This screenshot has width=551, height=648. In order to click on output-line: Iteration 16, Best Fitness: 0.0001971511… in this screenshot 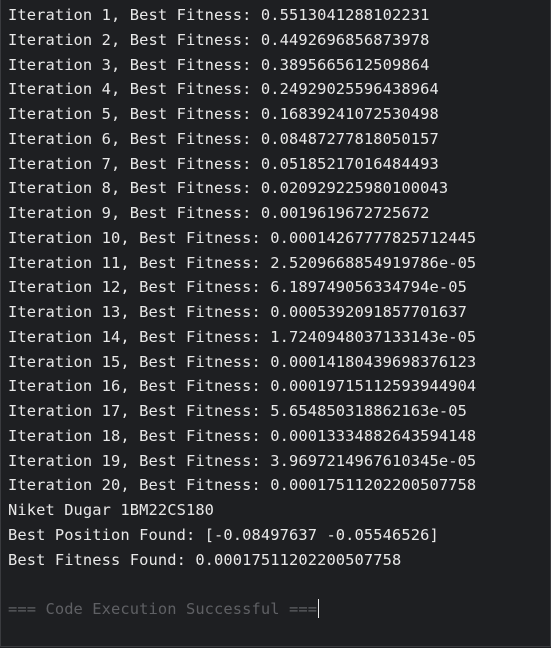, I will do `click(242, 386)`.